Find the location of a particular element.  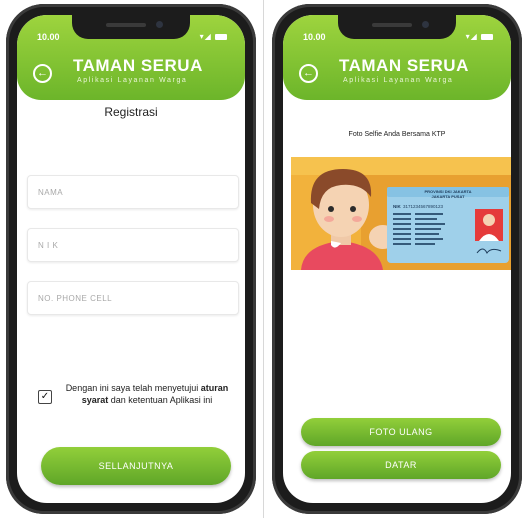

agreement-bold-terms: aturan is located at coordinates (214, 388).